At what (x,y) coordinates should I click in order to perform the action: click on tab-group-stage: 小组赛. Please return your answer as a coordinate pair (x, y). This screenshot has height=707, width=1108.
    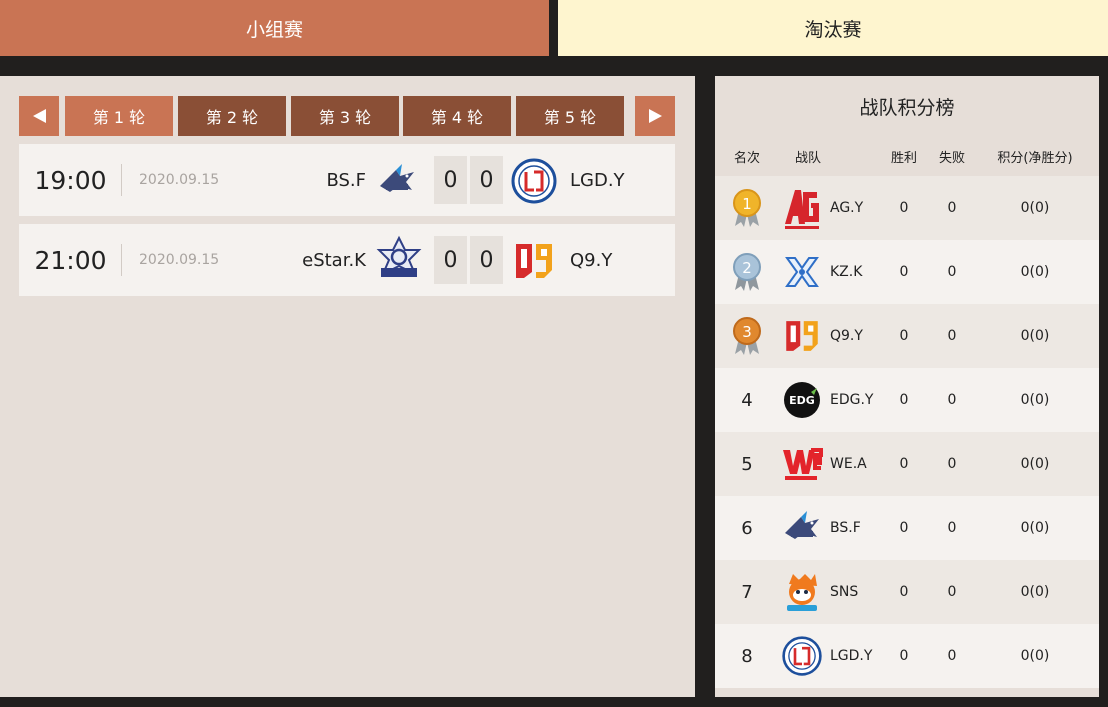
    Looking at the image, I should click on (274, 28).